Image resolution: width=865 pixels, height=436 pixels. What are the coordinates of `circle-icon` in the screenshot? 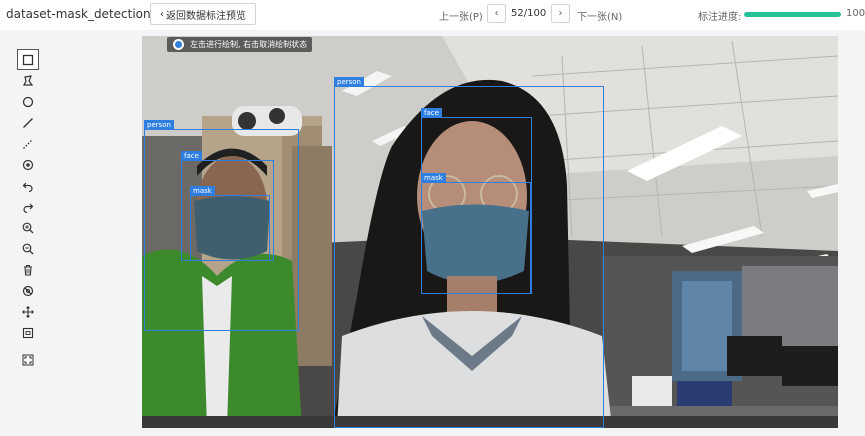 It's located at (28, 101).